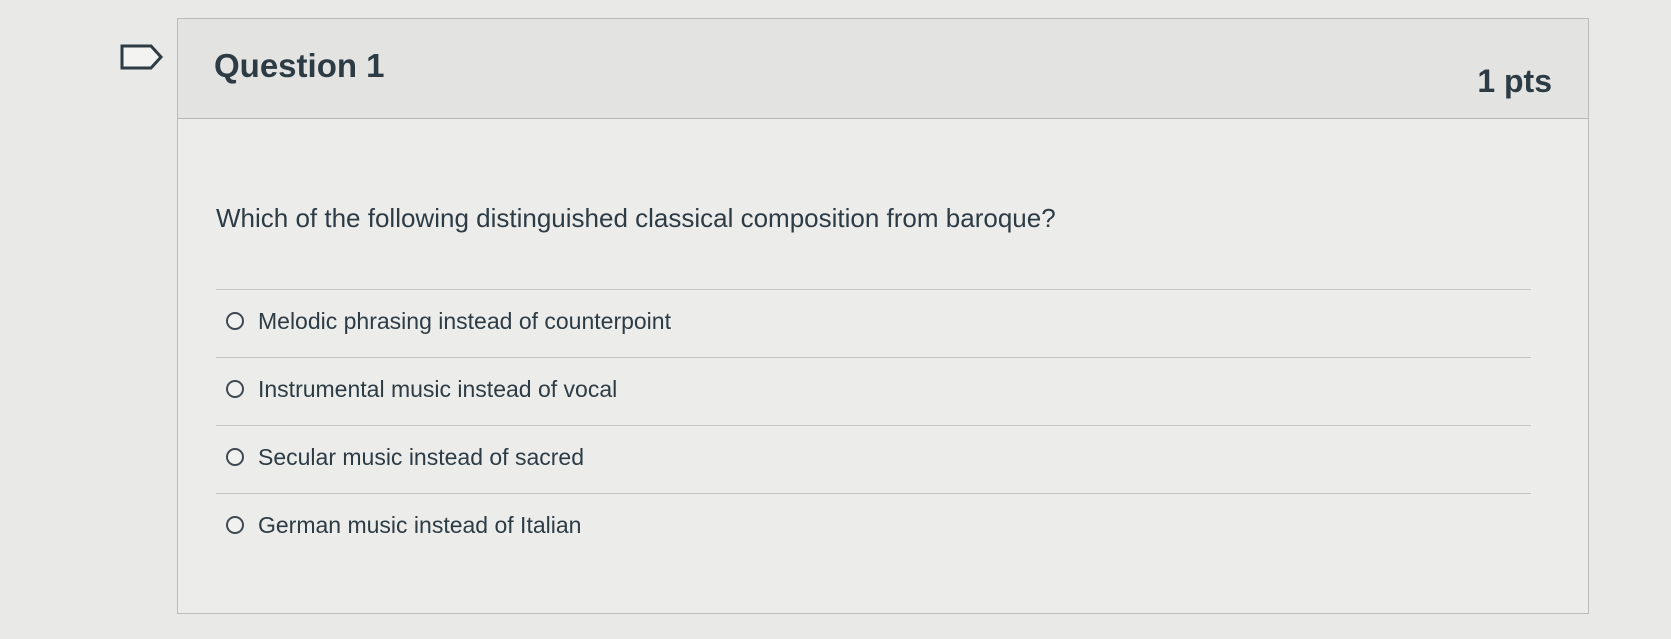 This screenshot has width=1671, height=639. What do you see at coordinates (421, 457) in the screenshot?
I see `answer-label: Secular music instead of sacred` at bounding box center [421, 457].